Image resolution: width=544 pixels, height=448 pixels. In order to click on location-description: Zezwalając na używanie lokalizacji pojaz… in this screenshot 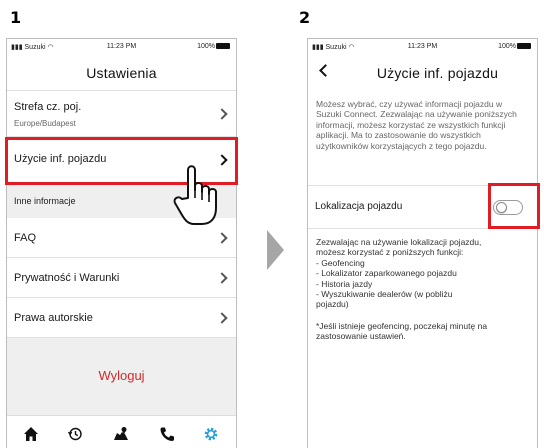, I will do `click(422, 273)`.